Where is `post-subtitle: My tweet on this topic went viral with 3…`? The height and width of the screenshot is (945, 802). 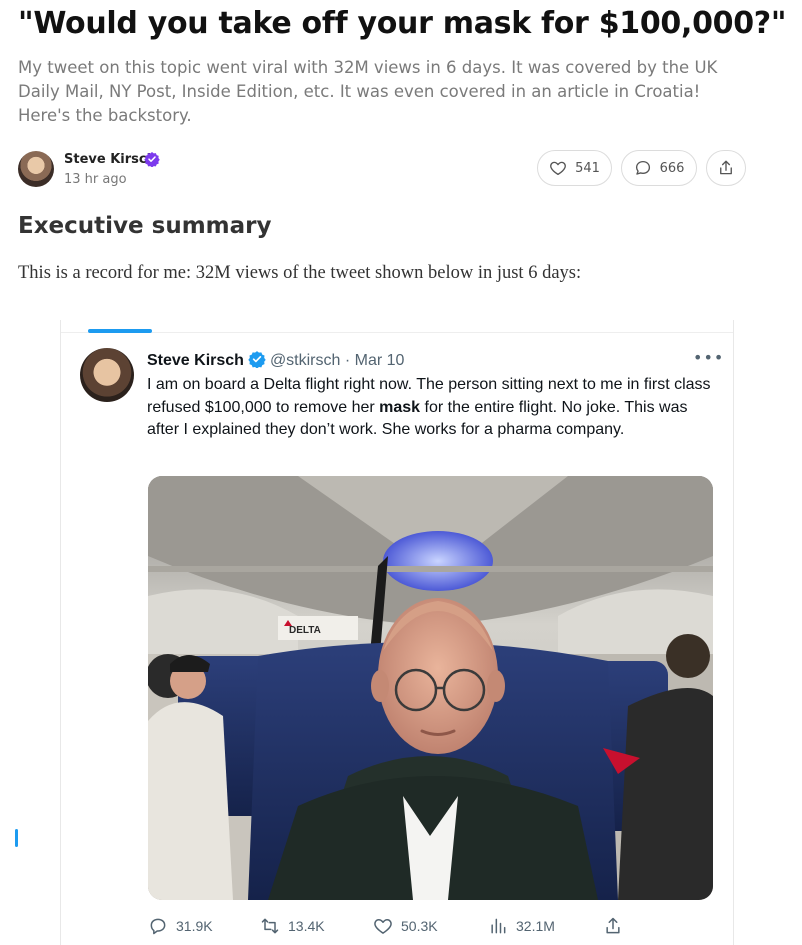
post-subtitle: My tweet on this topic went viral with 3… is located at coordinates (368, 91).